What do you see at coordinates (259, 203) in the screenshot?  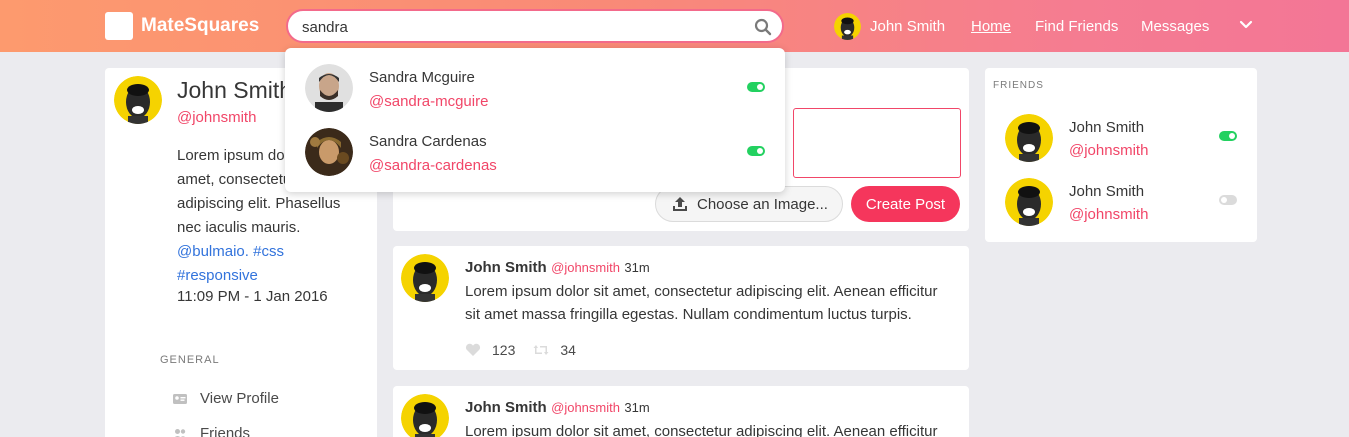 I see `bio-line: adipiscing elit. Phasellus` at bounding box center [259, 203].